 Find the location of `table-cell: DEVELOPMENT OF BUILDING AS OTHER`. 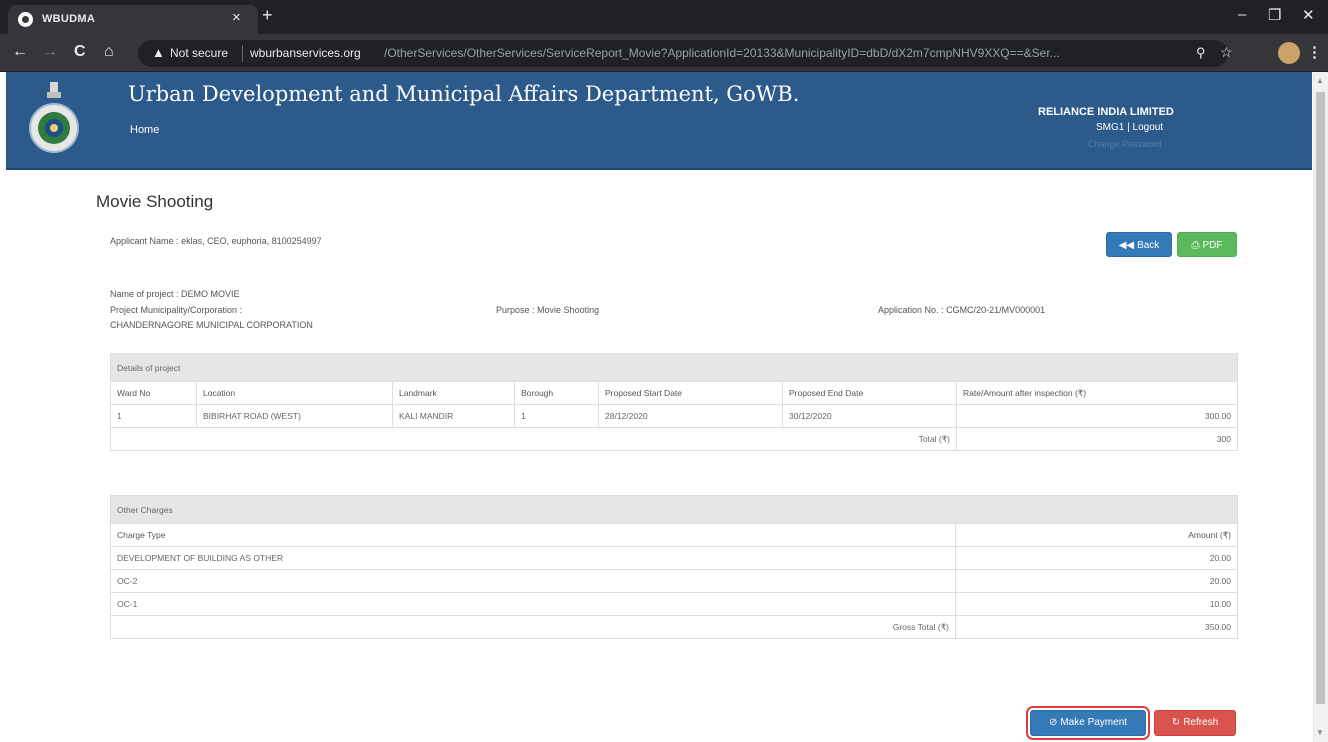

table-cell: DEVELOPMENT OF BUILDING AS OTHER is located at coordinates (533, 558).